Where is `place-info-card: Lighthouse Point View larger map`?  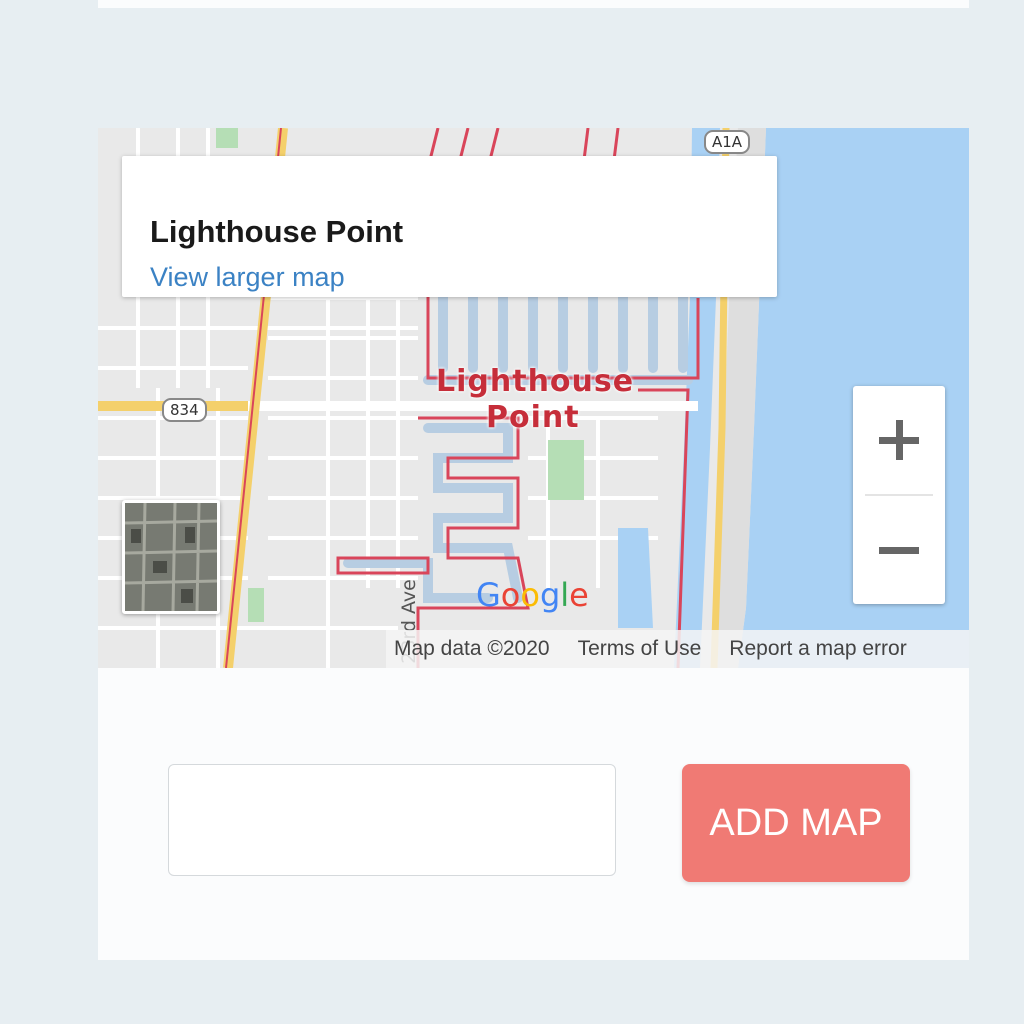 place-info-card: Lighthouse Point View larger map is located at coordinates (449, 226).